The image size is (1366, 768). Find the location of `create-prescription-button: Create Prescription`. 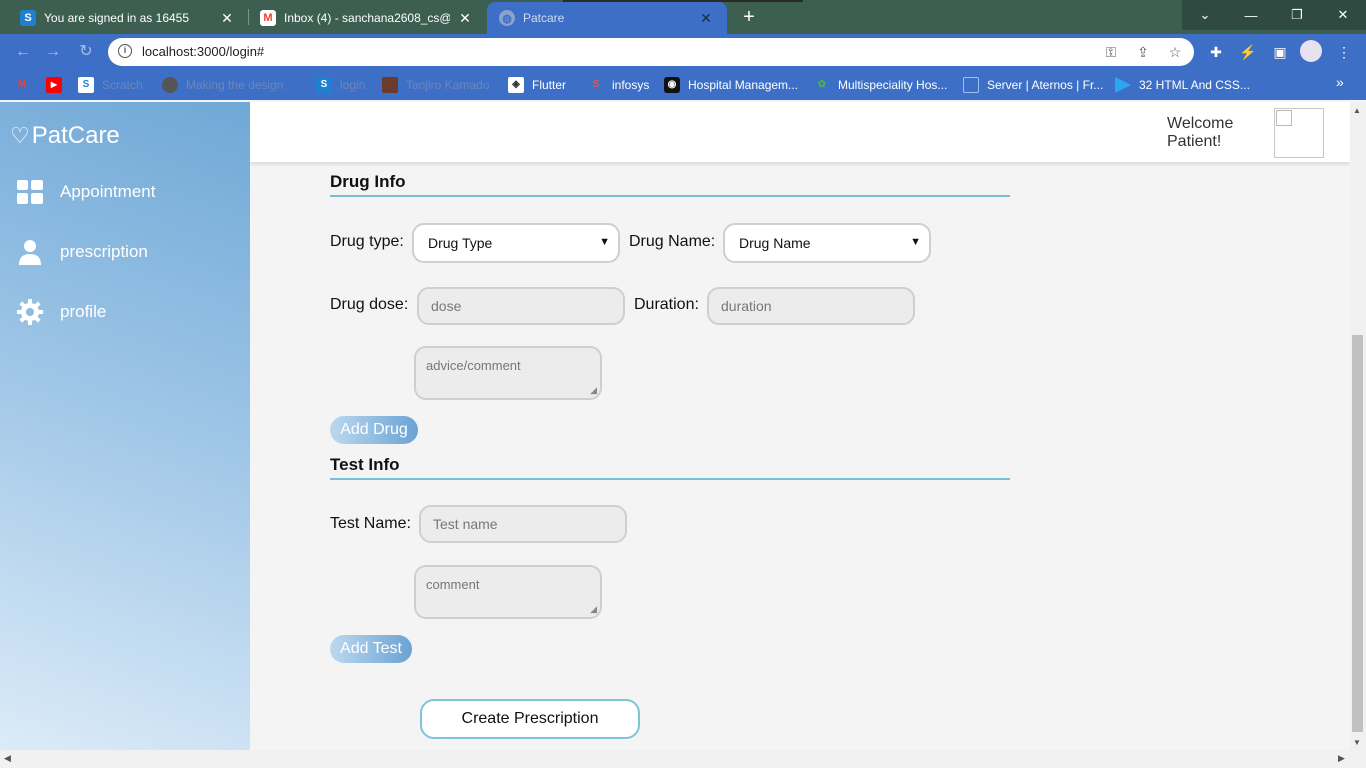

create-prescription-button: Create Prescription is located at coordinates (530, 719).